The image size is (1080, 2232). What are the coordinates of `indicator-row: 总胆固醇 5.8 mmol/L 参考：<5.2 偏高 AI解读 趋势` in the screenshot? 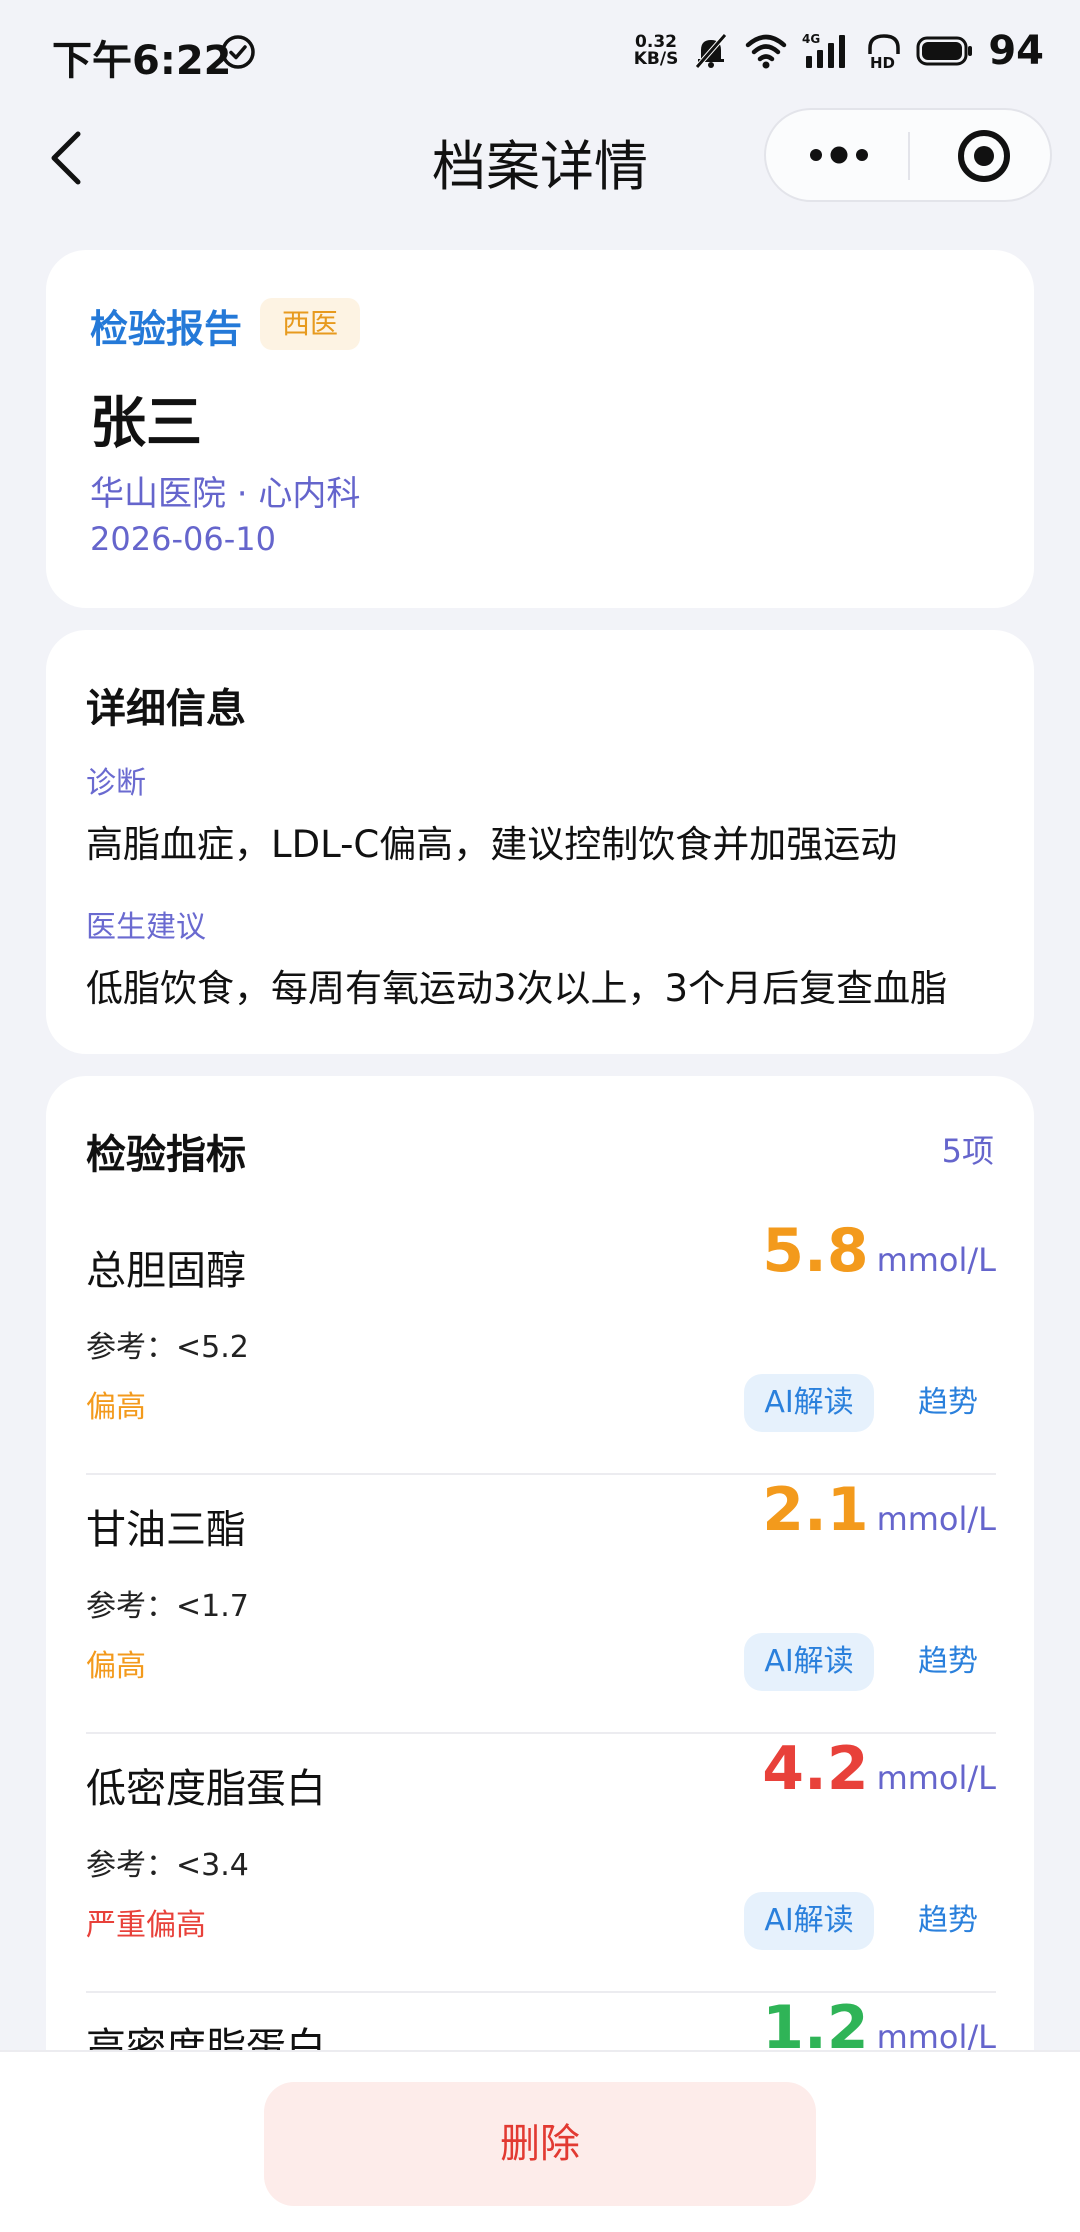 It's located at (541, 1345).